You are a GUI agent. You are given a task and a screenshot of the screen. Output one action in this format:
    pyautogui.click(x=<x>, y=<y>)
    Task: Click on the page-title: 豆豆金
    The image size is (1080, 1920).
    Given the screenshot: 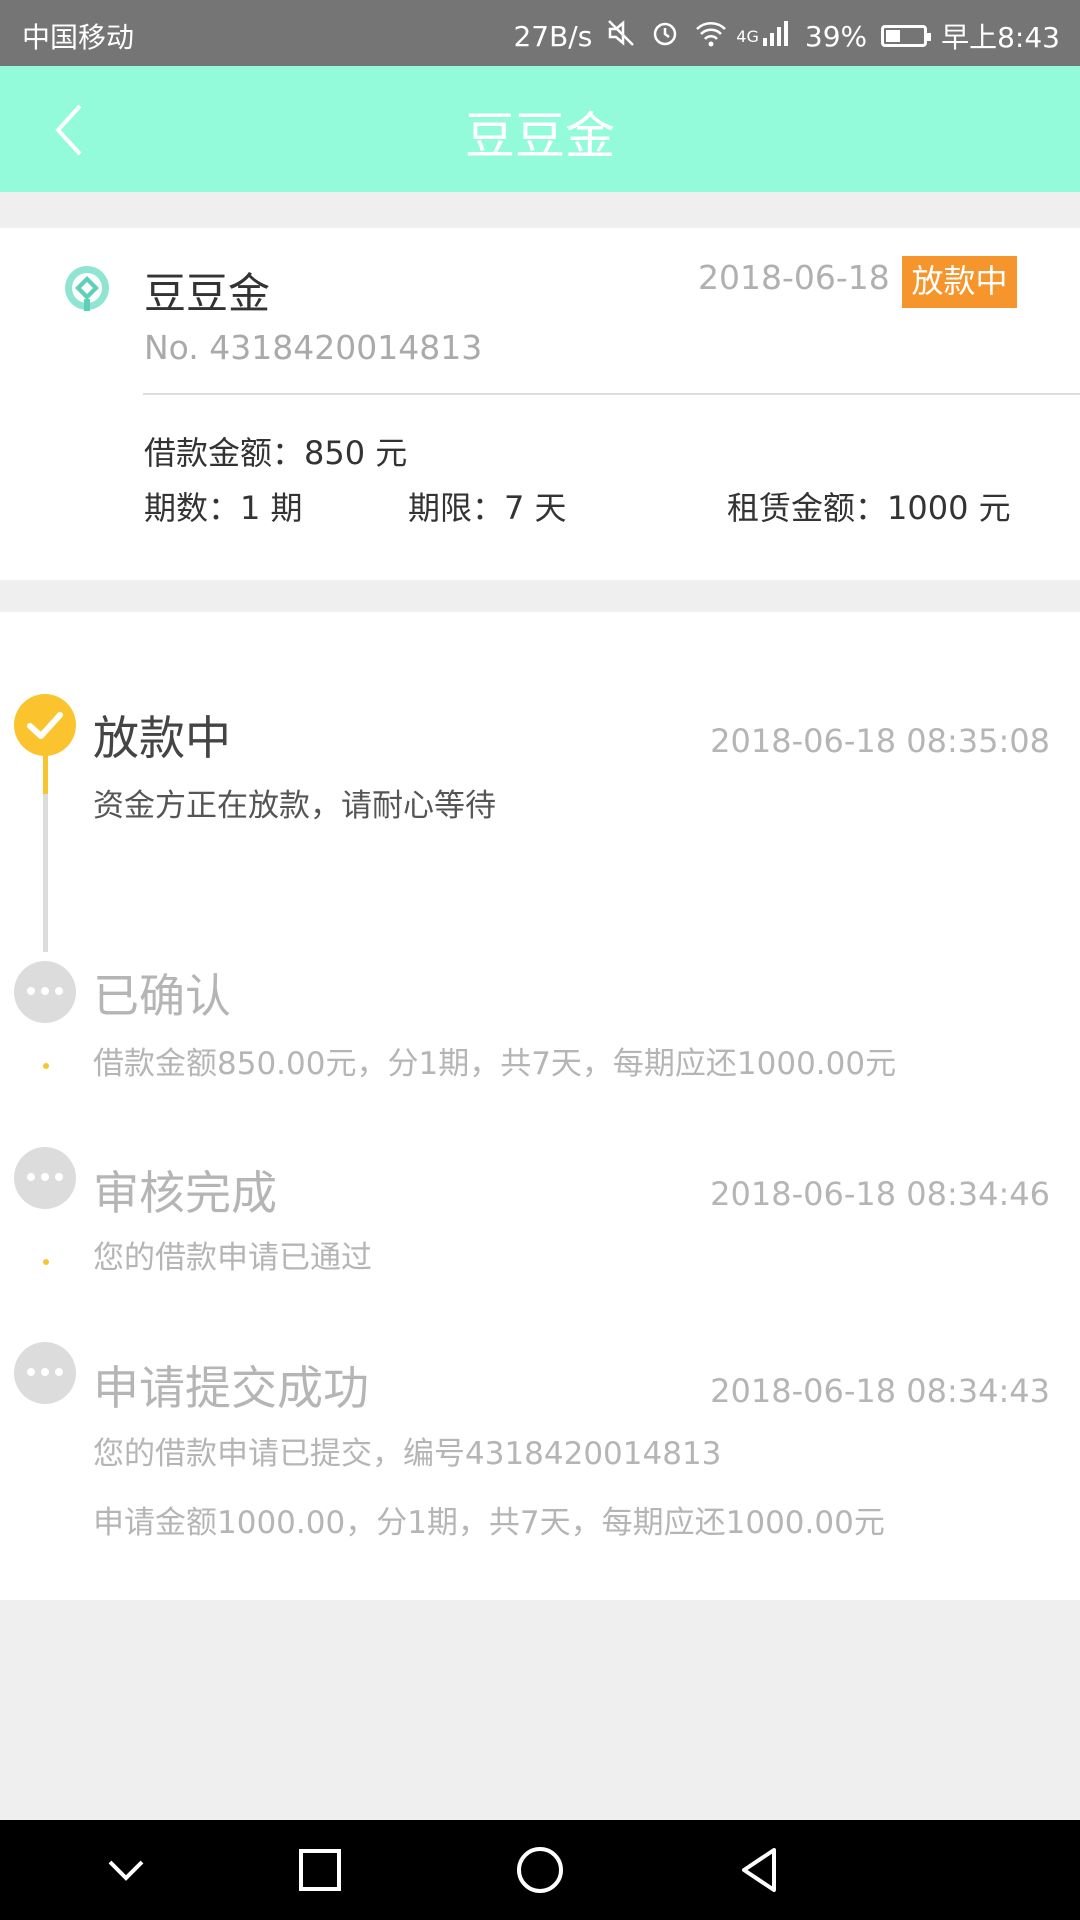 What is the action you would take?
    pyautogui.click(x=540, y=136)
    